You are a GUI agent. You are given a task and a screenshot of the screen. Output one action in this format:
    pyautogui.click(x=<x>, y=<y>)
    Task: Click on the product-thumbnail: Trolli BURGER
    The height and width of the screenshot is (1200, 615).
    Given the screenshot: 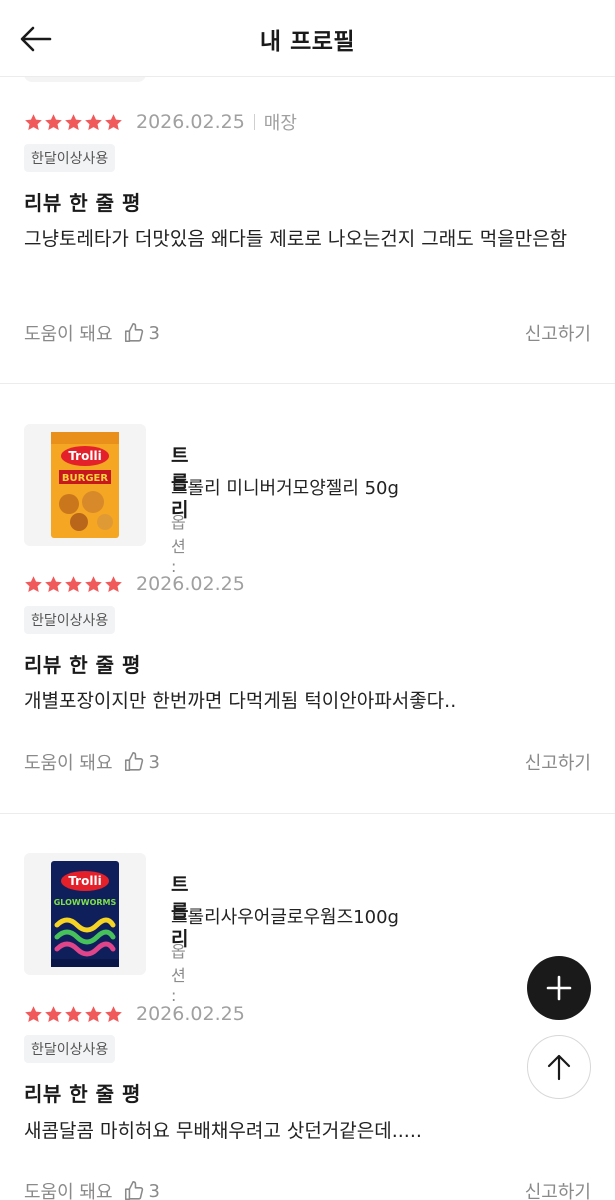 What is the action you would take?
    pyautogui.click(x=85, y=485)
    